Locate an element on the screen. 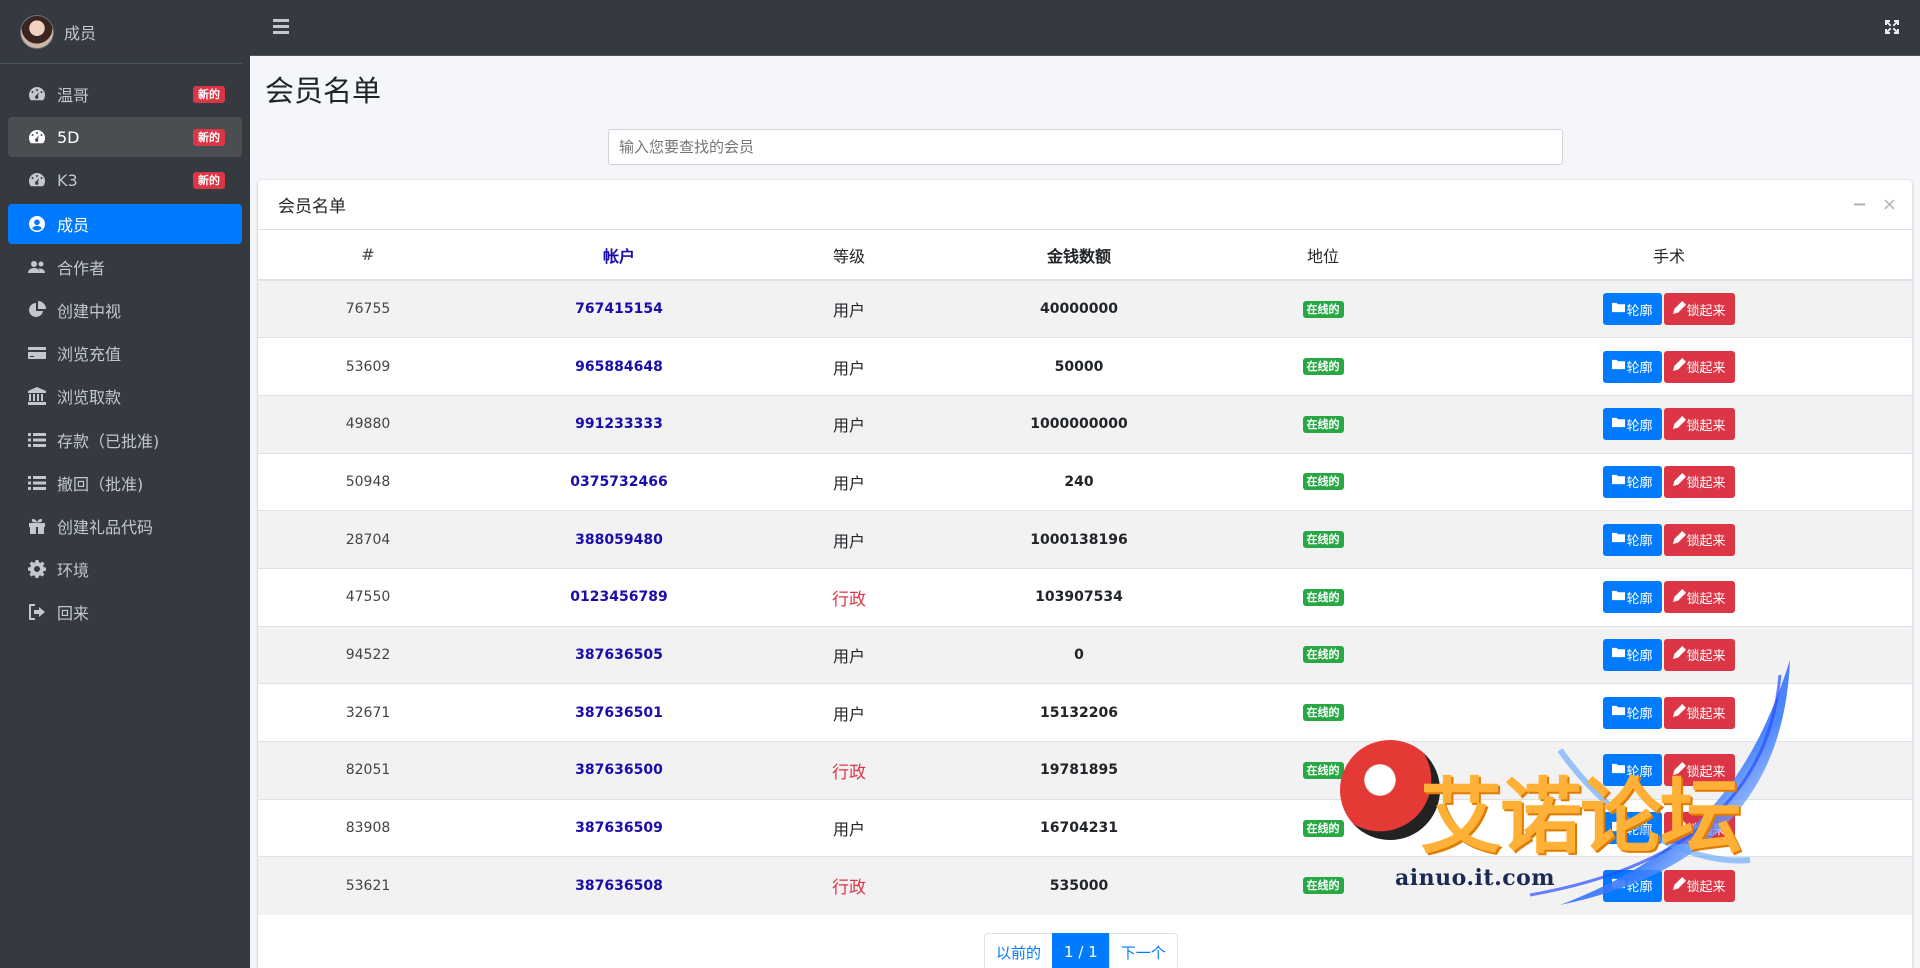 Image resolution: width=1920 pixels, height=968 pixels. sidebar-item-deposit-approved: 存款（已批准) is located at coordinates (125, 440).